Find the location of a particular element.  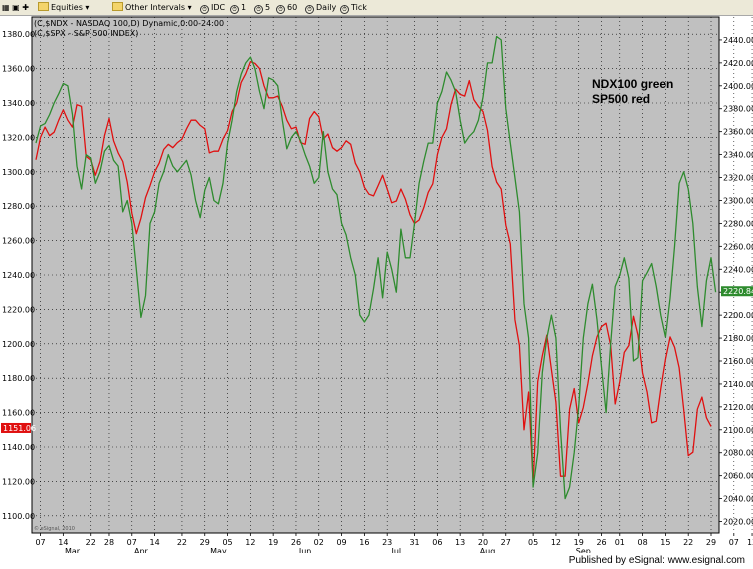

left-axis-tick-label: 1260.00 is located at coordinates (18, 241).